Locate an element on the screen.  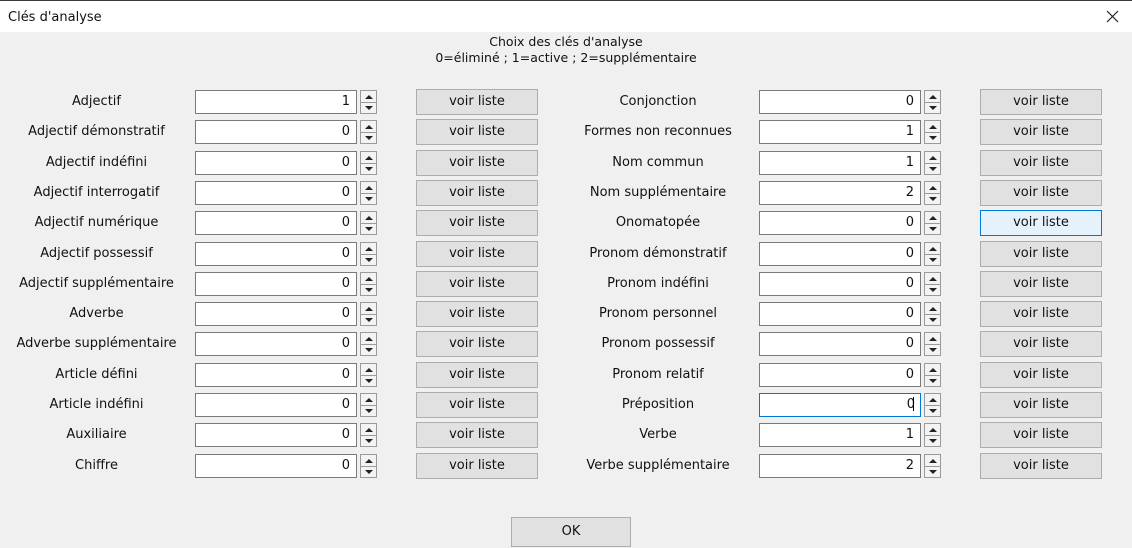
left-key-value-field: 1 is located at coordinates (276, 102).